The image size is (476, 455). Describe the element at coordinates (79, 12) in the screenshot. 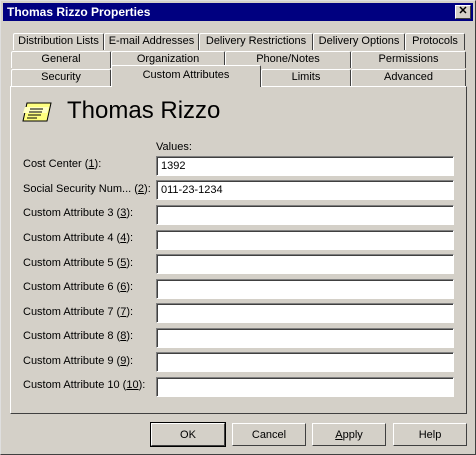

I see `window-title: Thomas Rizzo Properties` at that location.